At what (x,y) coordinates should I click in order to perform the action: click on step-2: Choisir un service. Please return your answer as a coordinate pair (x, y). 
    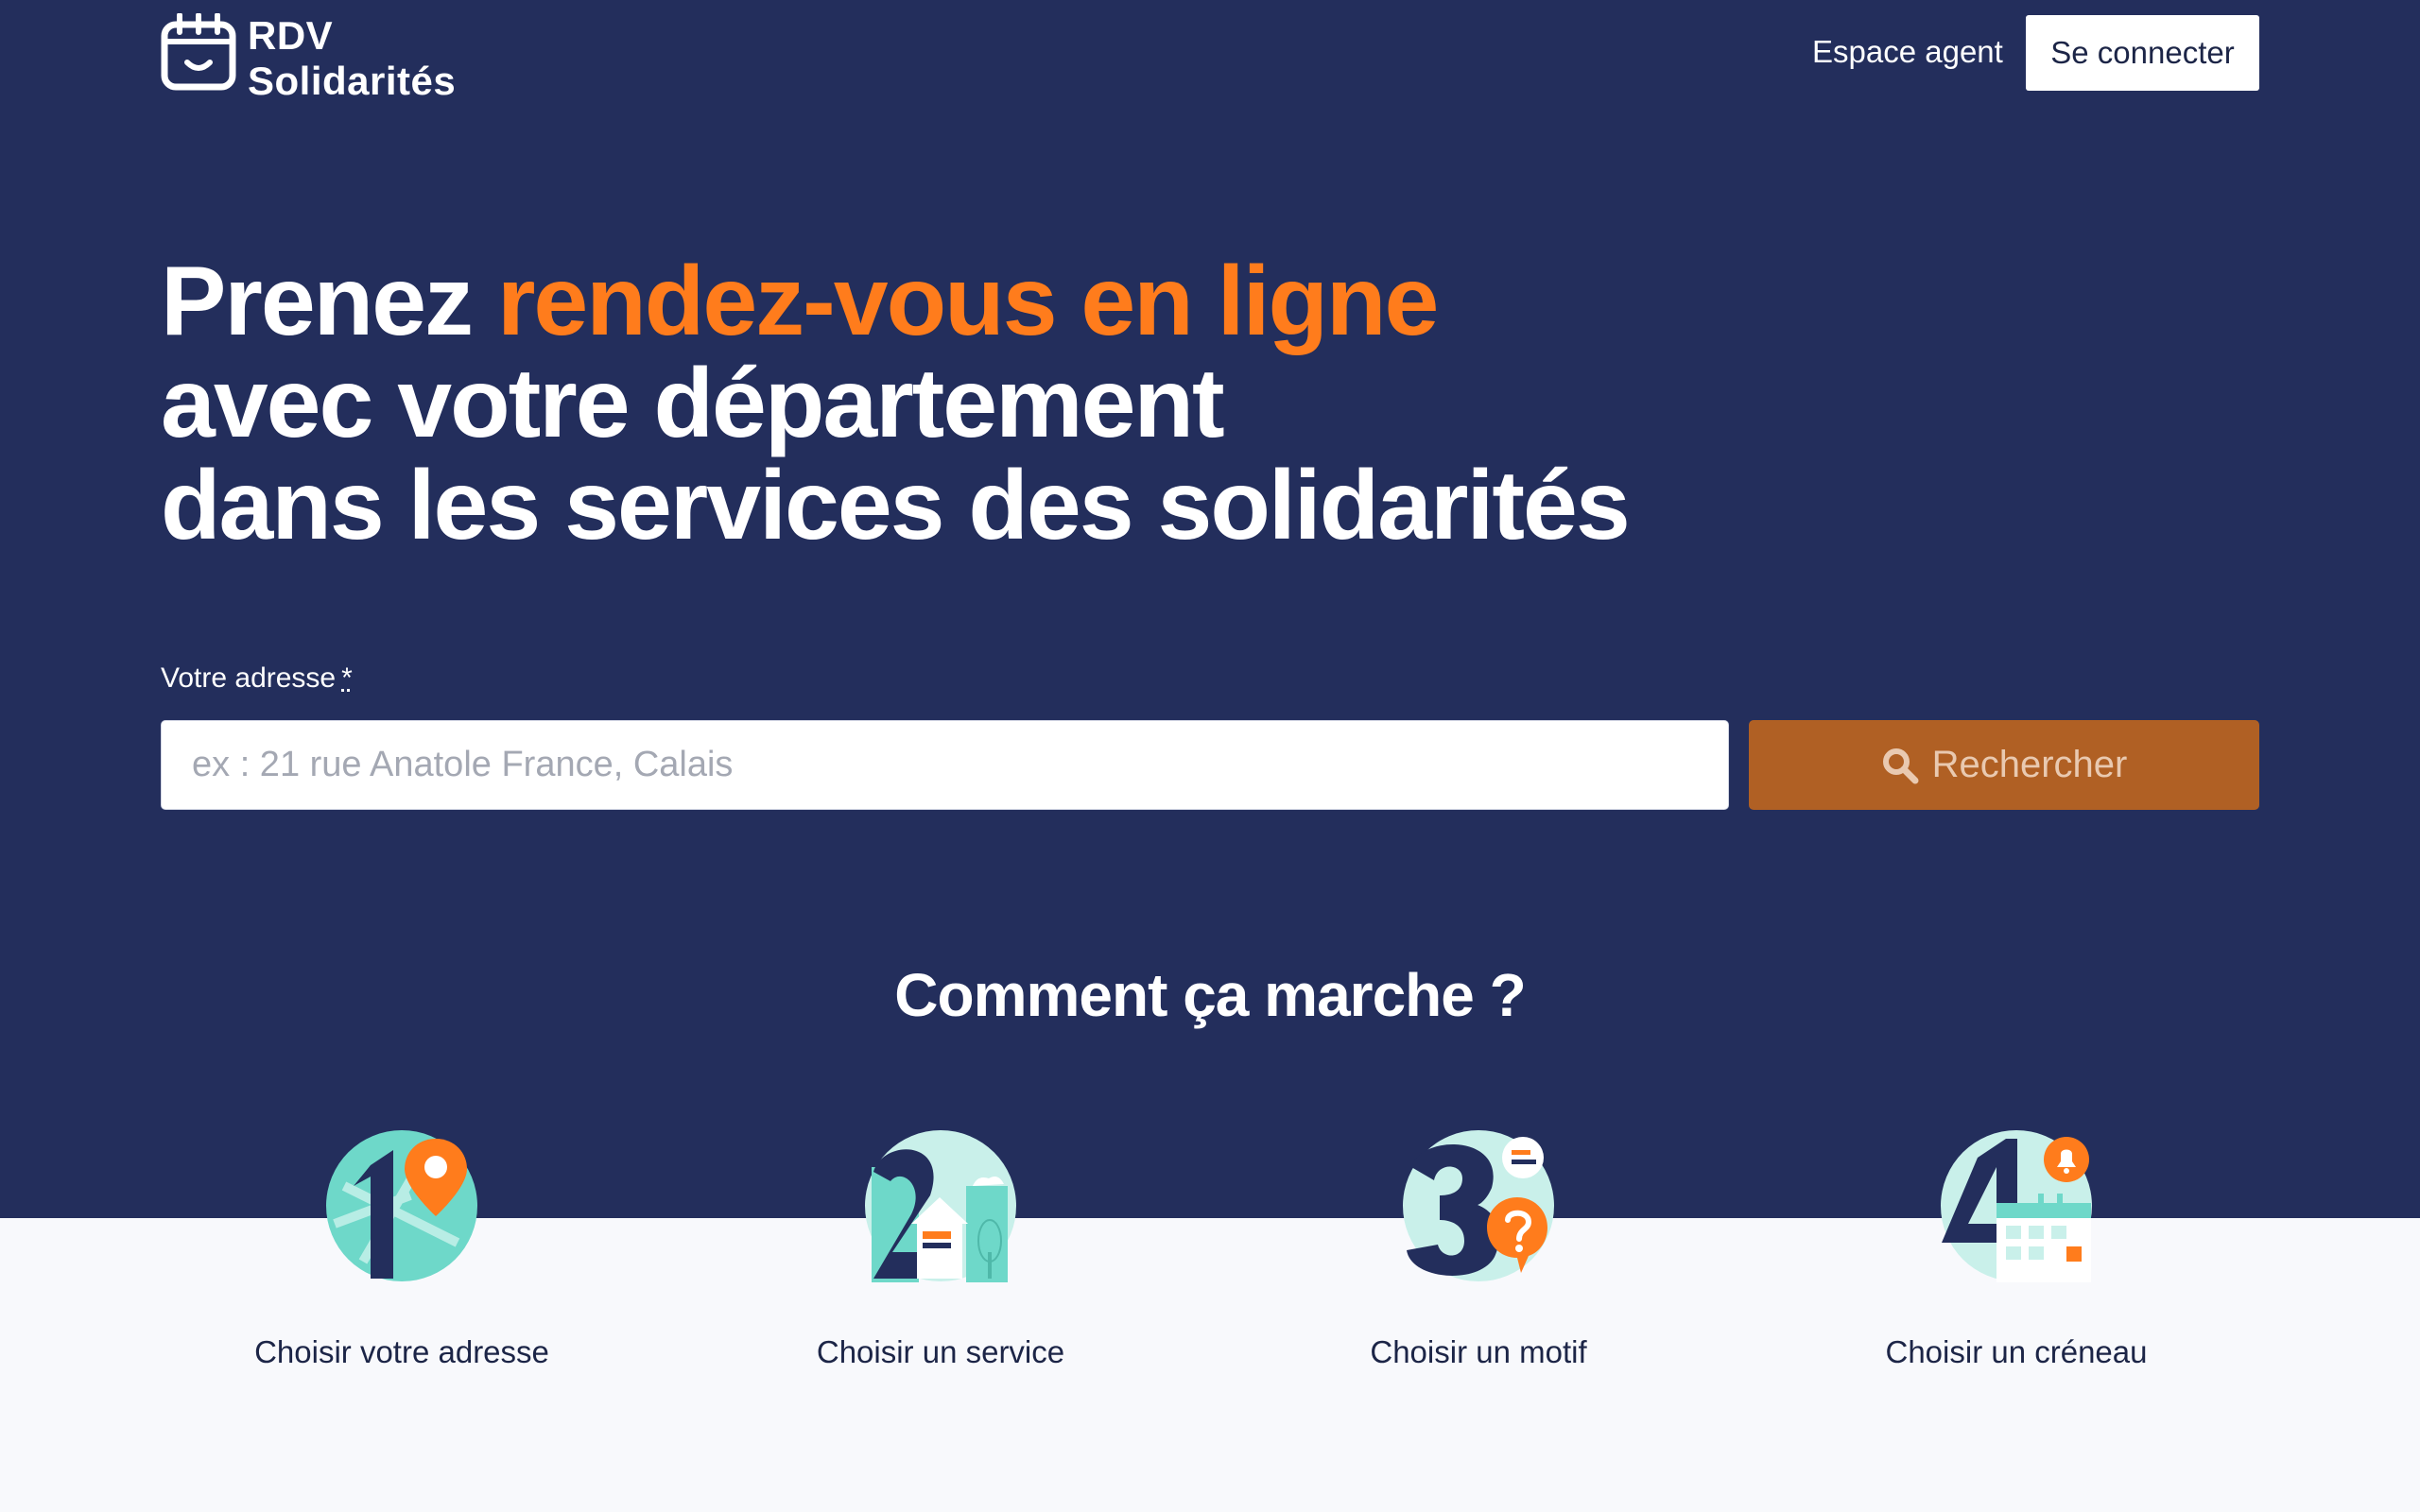
    Looking at the image, I should click on (941, 1251).